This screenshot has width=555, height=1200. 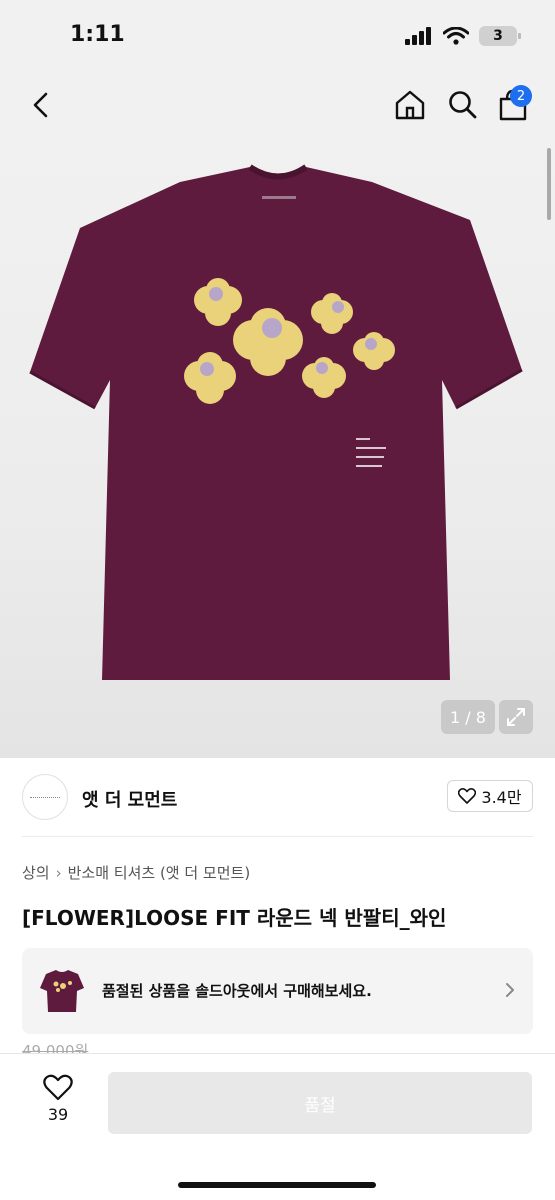 What do you see at coordinates (58, 1104) in the screenshot?
I see `wishlist-button: 39` at bounding box center [58, 1104].